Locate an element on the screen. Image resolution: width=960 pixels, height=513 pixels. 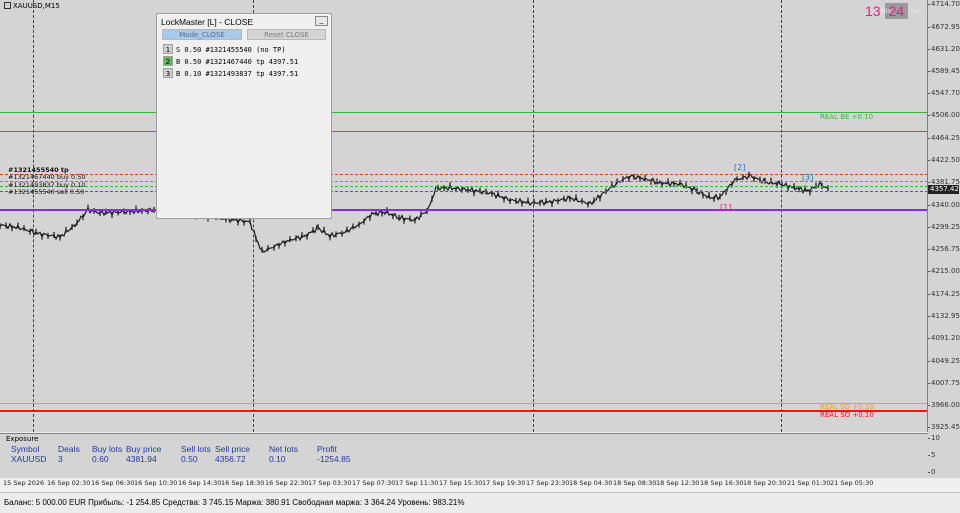
price-tick: 4714.70 is located at coordinates (944, 4).